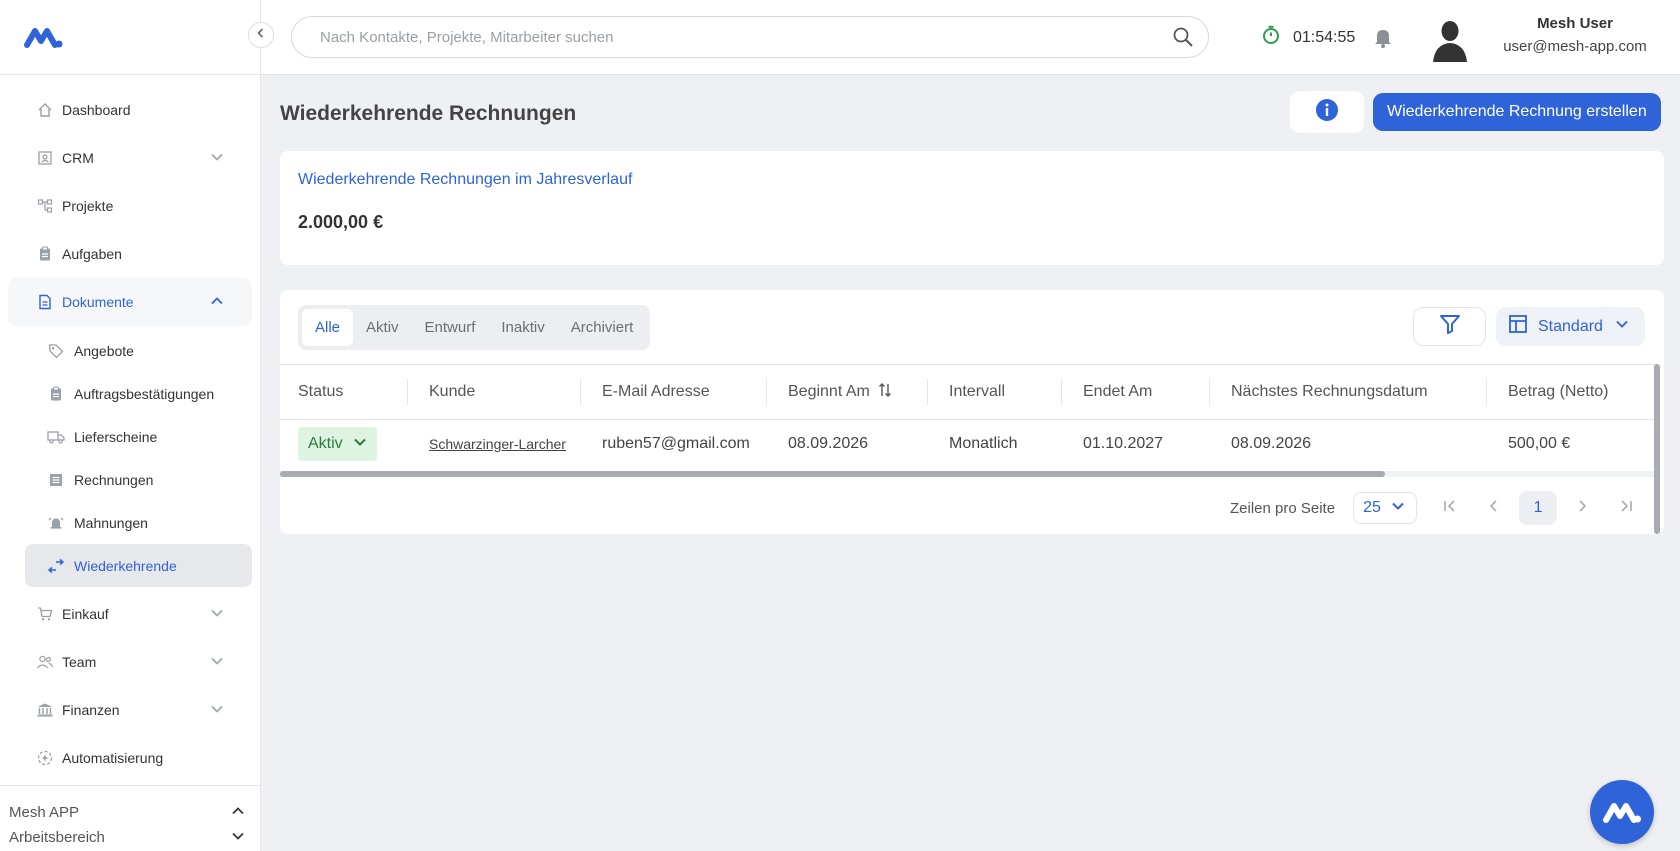  What do you see at coordinates (45, 158) in the screenshot?
I see `contact-card-icon` at bounding box center [45, 158].